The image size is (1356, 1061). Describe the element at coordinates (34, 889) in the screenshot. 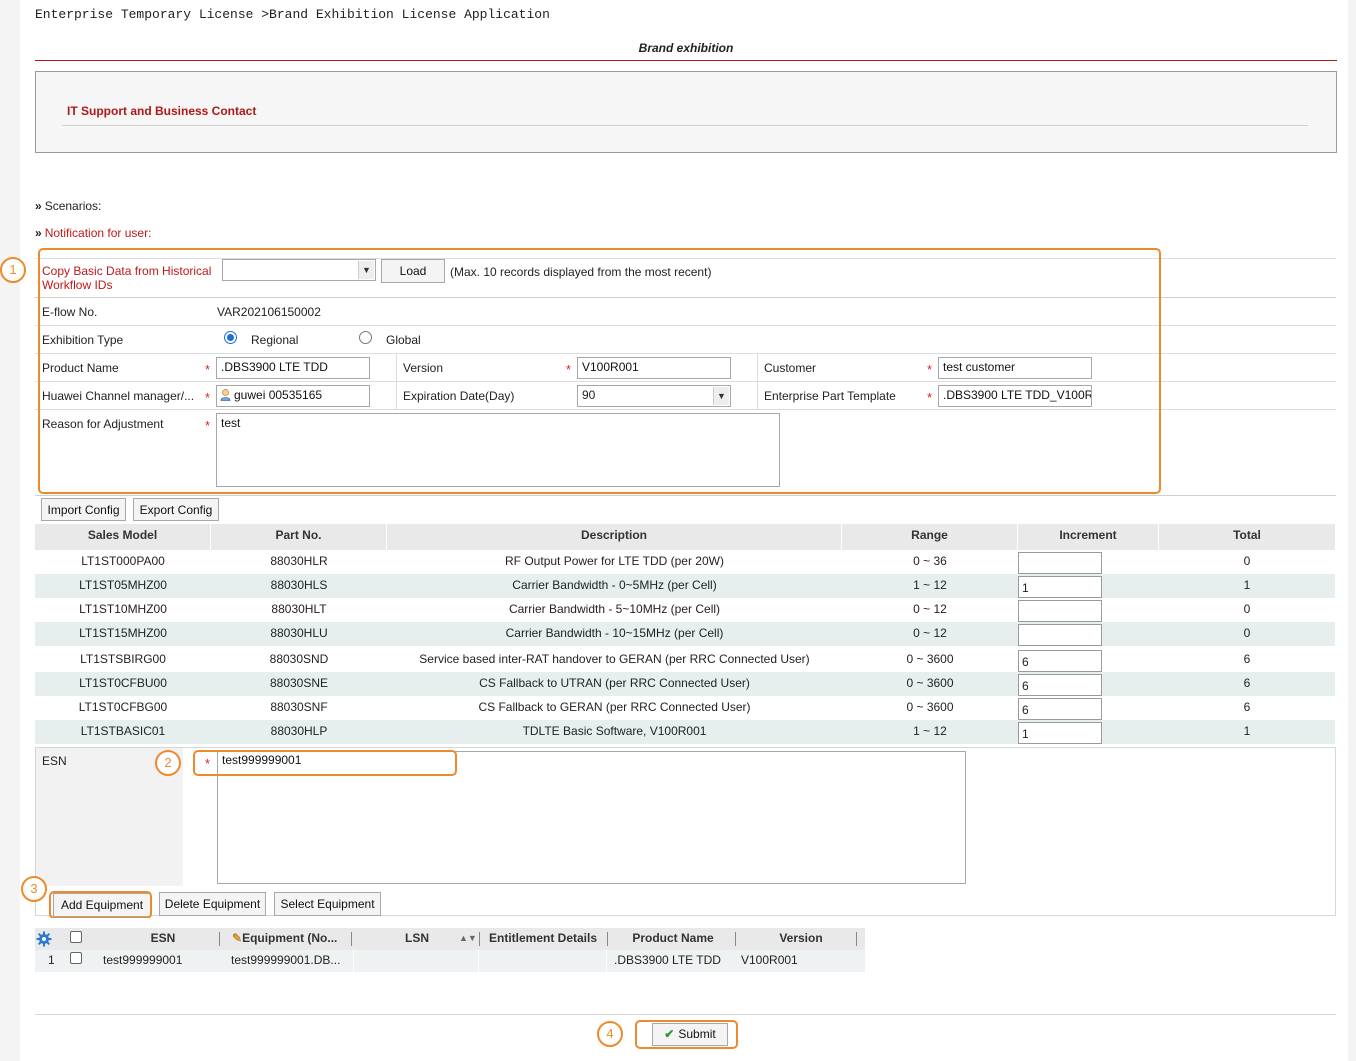

I see `step-badge-3: 3` at that location.